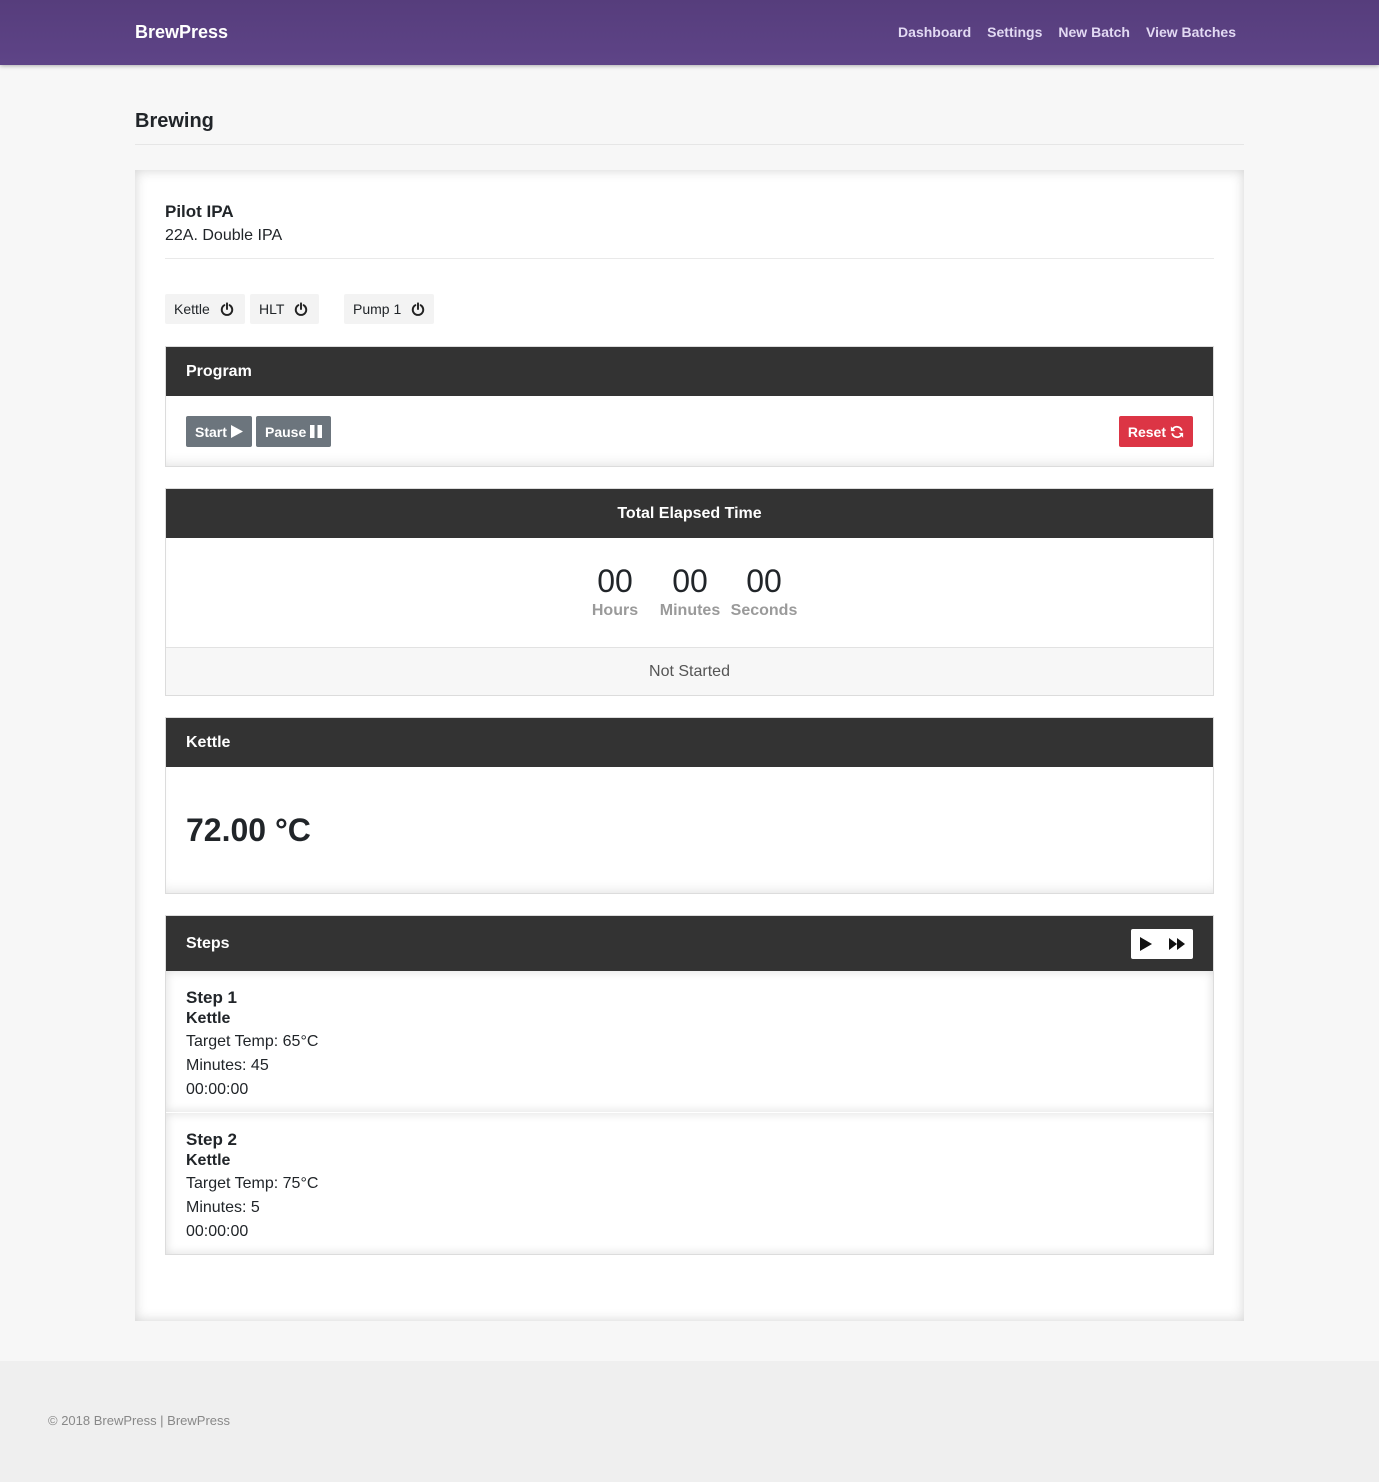 The height and width of the screenshot is (1482, 1379). Describe the element at coordinates (1177, 944) in the screenshot. I see `skip-step-icon` at that location.